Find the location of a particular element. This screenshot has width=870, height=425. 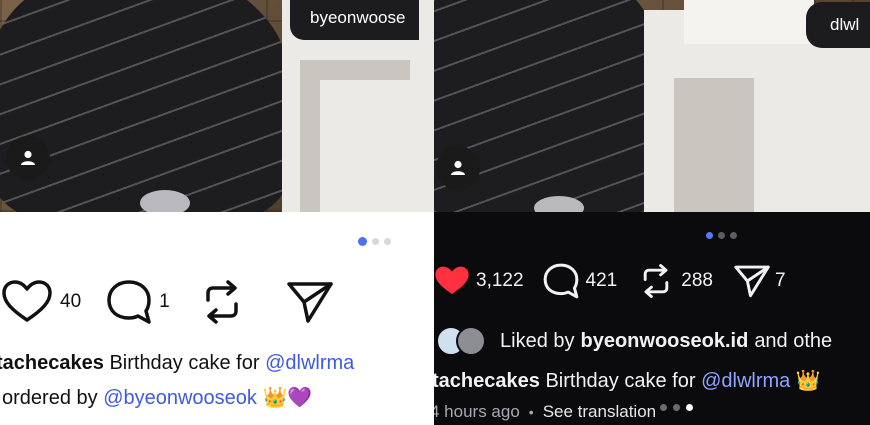

see-translation-link: See translation is located at coordinates (599, 412).